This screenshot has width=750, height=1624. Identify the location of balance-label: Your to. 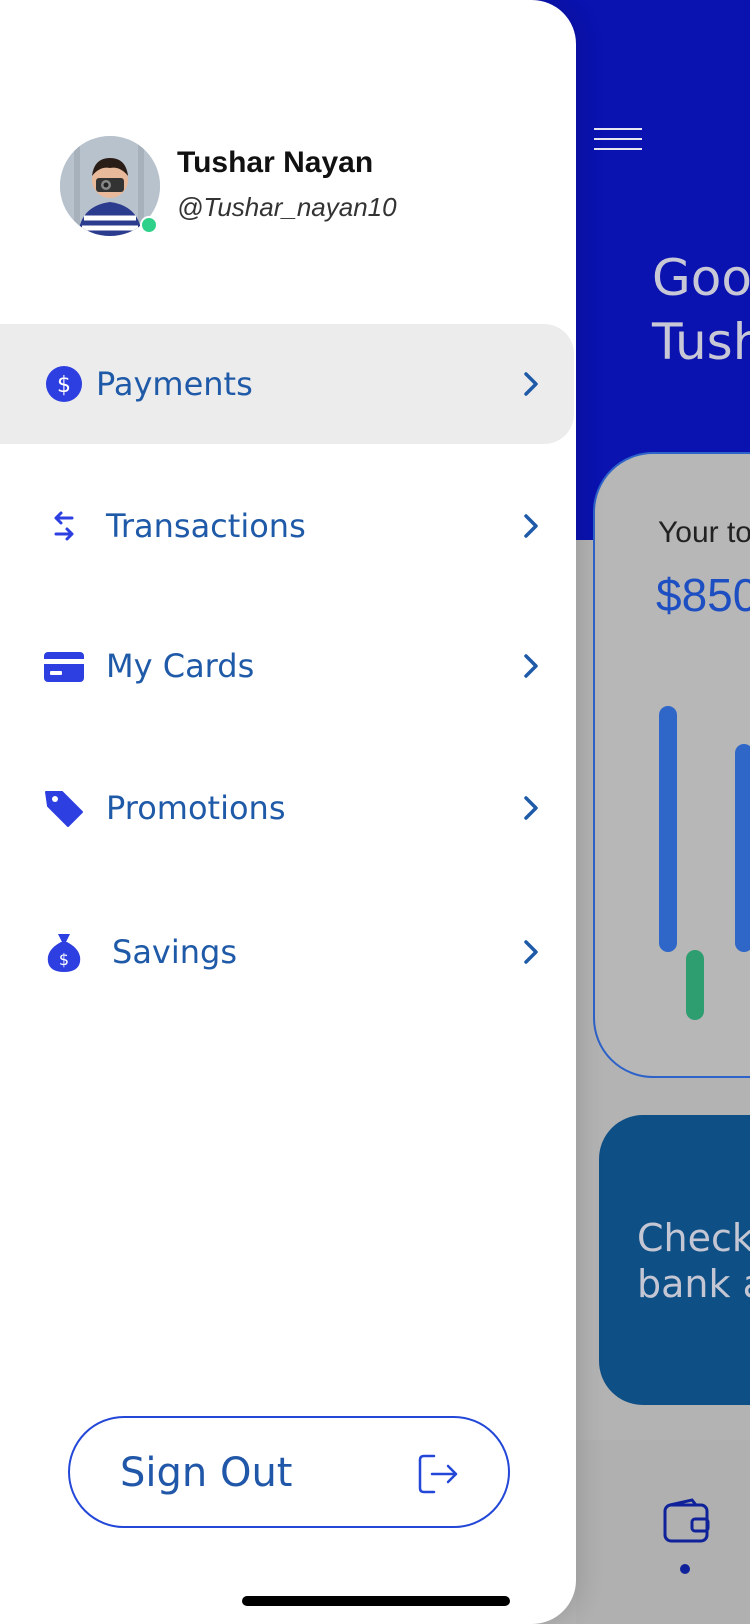
(704, 532).